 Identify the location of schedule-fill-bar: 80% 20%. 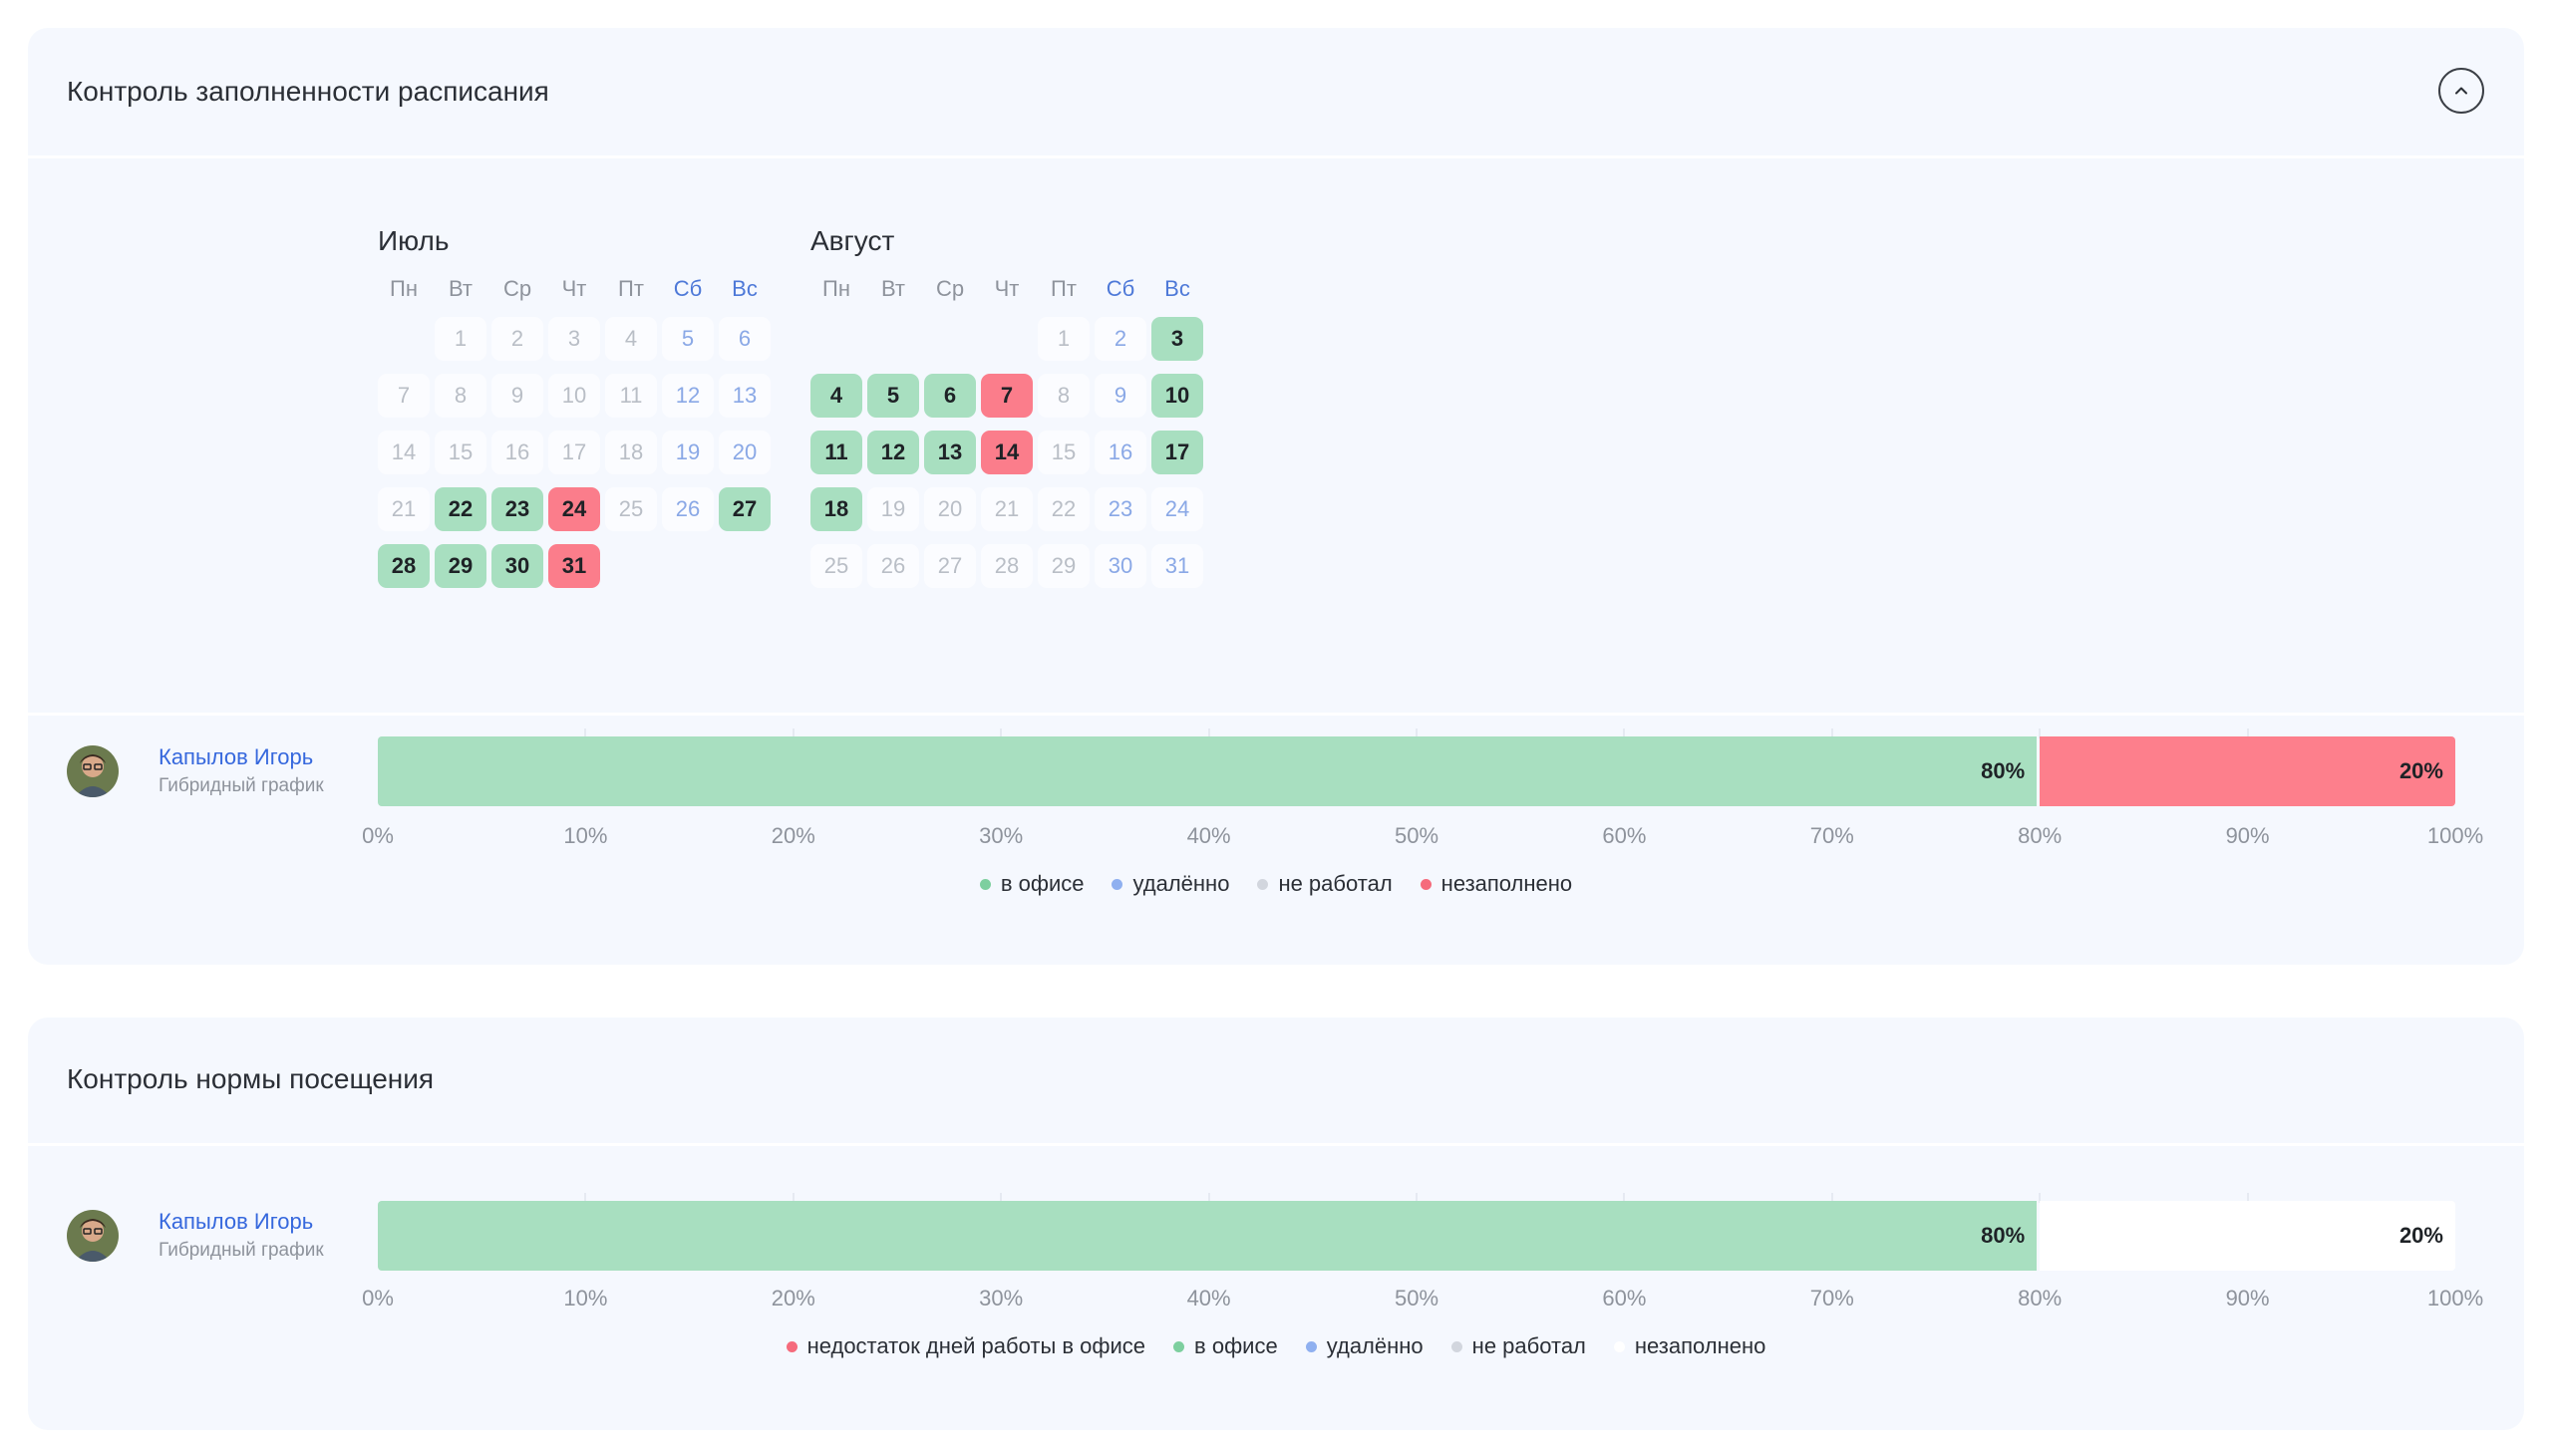
(1416, 768).